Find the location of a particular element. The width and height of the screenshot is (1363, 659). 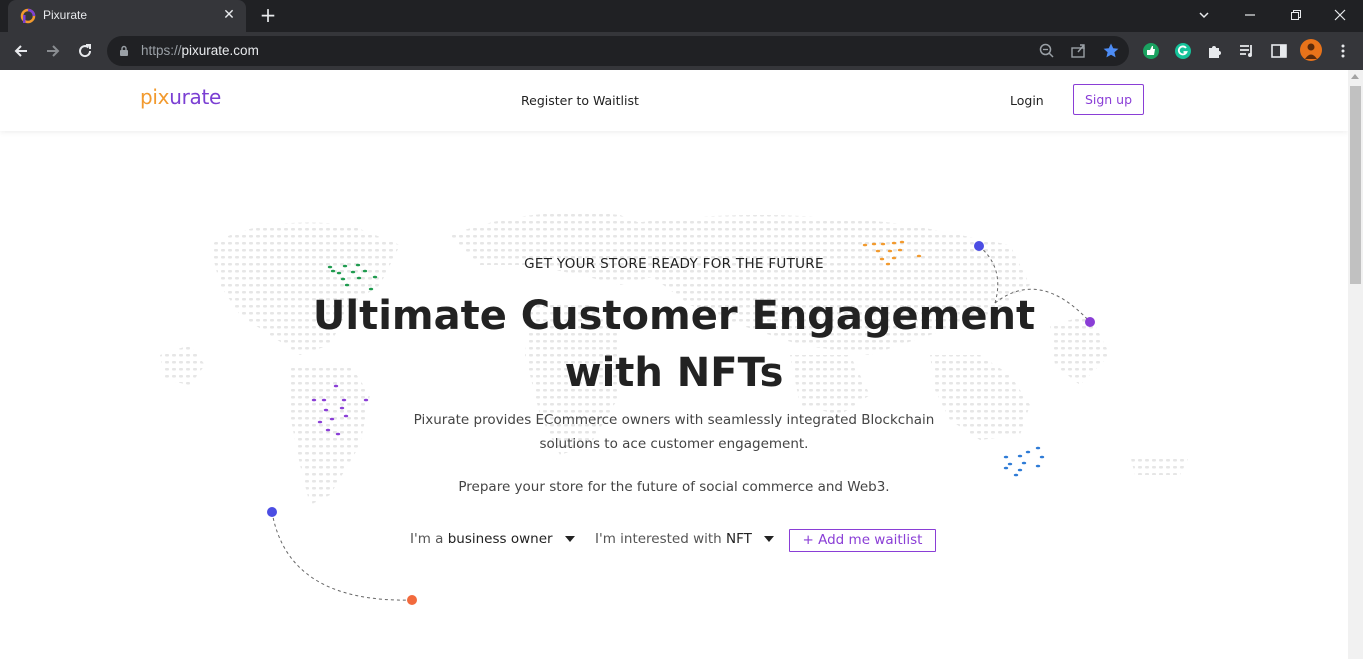

media-playlist-icon is located at coordinates (1247, 51).